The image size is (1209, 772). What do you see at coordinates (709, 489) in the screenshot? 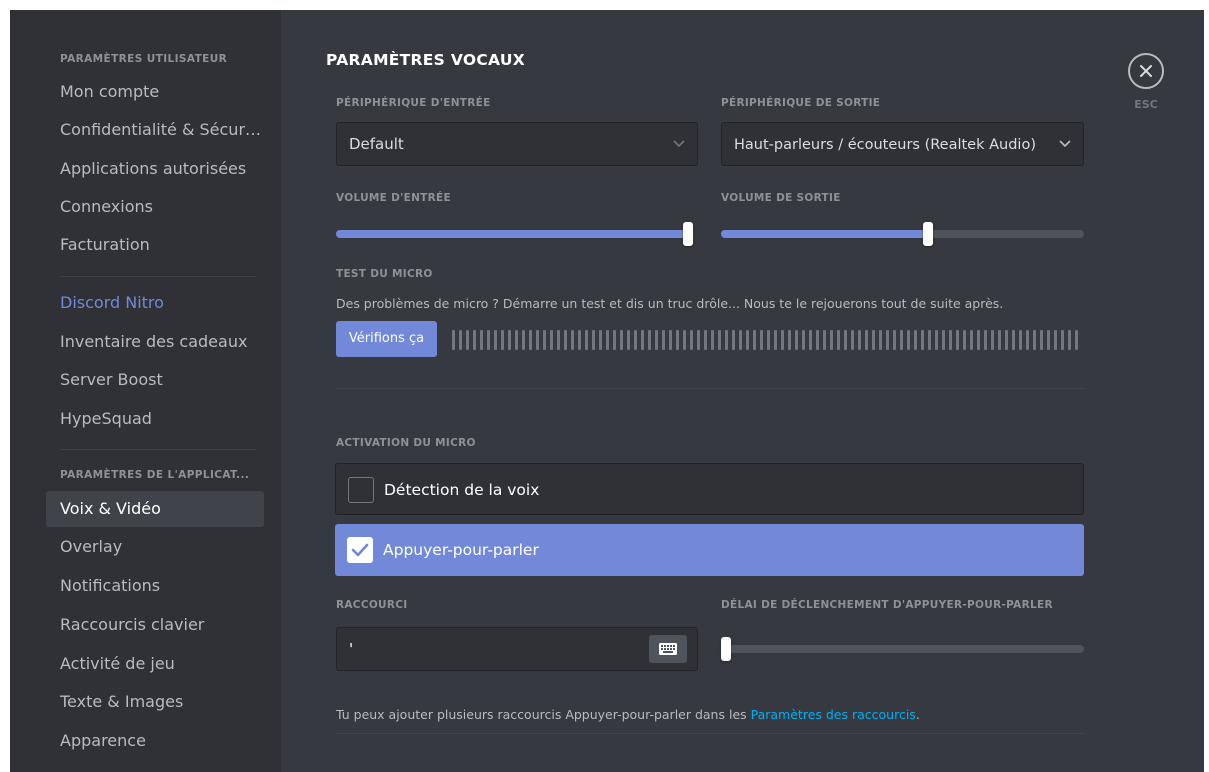
I see `input-mode-voice-activity: Détection de la voix` at bounding box center [709, 489].